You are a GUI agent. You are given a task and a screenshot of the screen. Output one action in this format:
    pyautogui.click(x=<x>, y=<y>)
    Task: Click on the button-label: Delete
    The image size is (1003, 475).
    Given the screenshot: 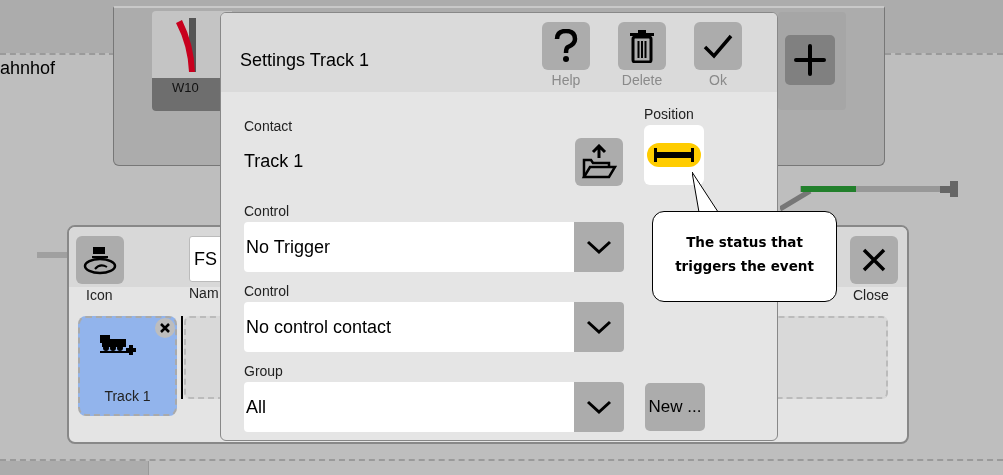 What is the action you would take?
    pyautogui.click(x=642, y=80)
    